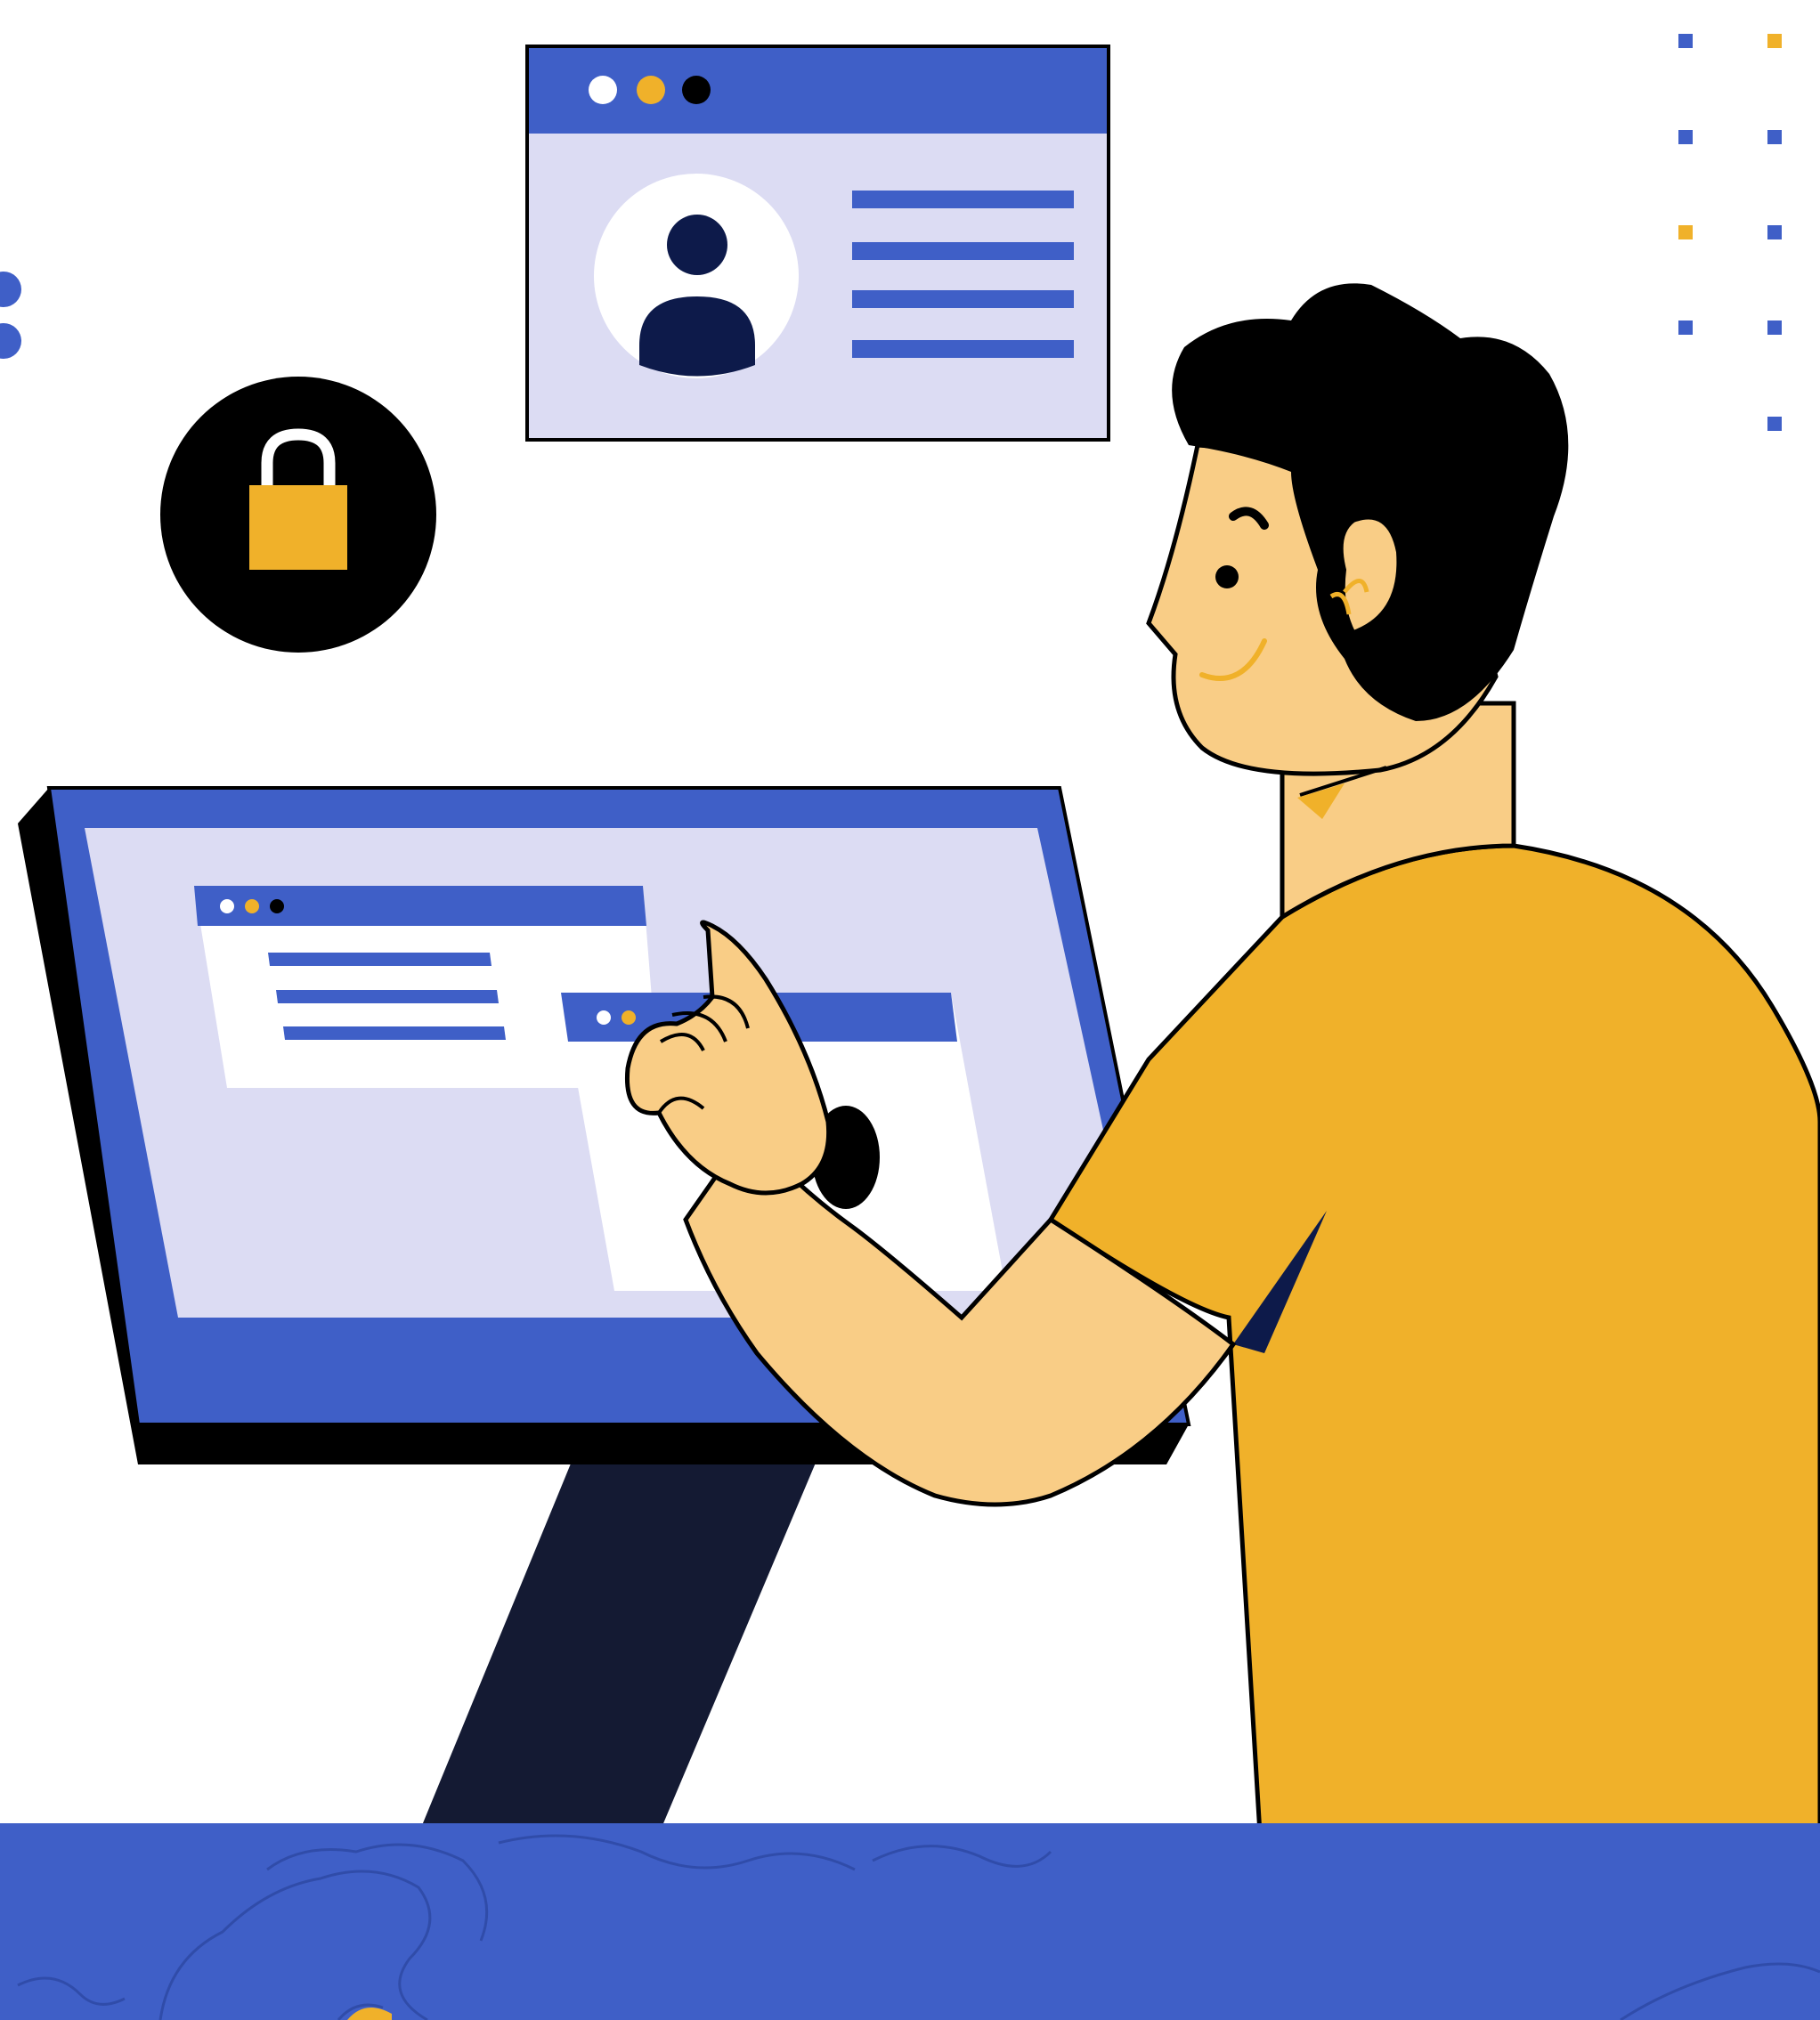 Image resolution: width=1820 pixels, height=2020 pixels. I want to click on user-avatar-icon, so click(696, 276).